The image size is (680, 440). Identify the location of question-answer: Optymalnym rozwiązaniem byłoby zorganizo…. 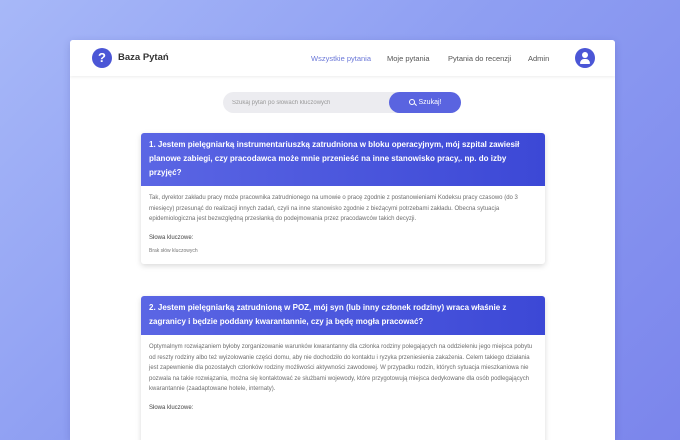
(341, 368).